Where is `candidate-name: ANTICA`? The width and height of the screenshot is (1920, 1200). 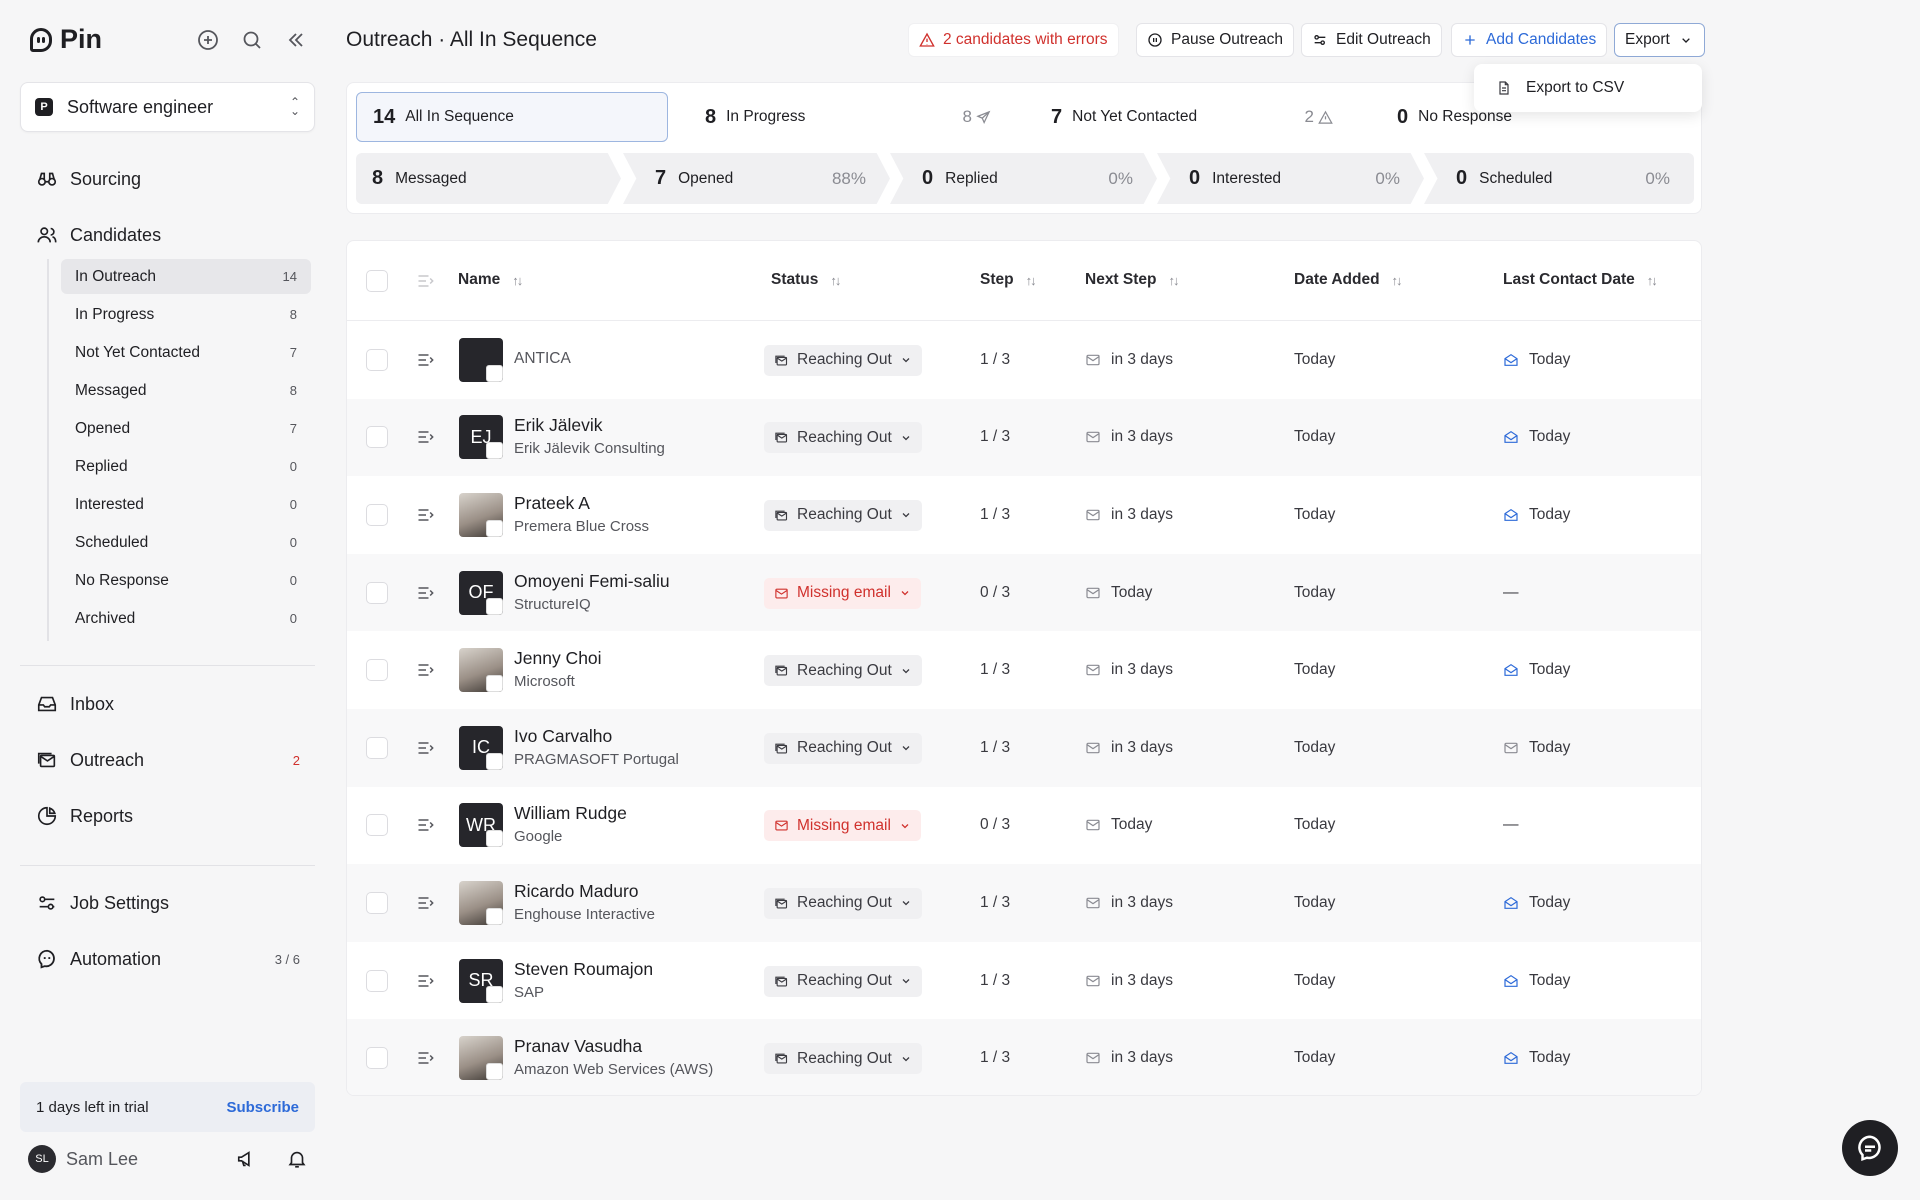
candidate-name: ANTICA is located at coordinates (542, 359).